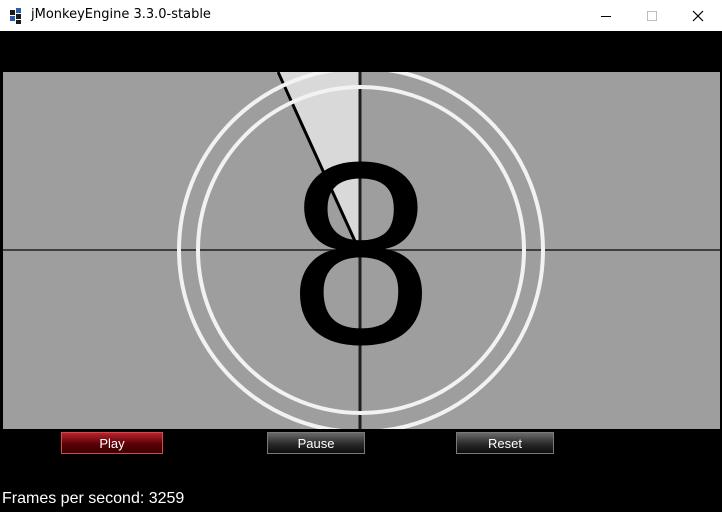 The width and height of the screenshot is (722, 512). Describe the element at coordinates (93, 498) in the screenshot. I see `fps-counter: Frames per second: 3259` at that location.